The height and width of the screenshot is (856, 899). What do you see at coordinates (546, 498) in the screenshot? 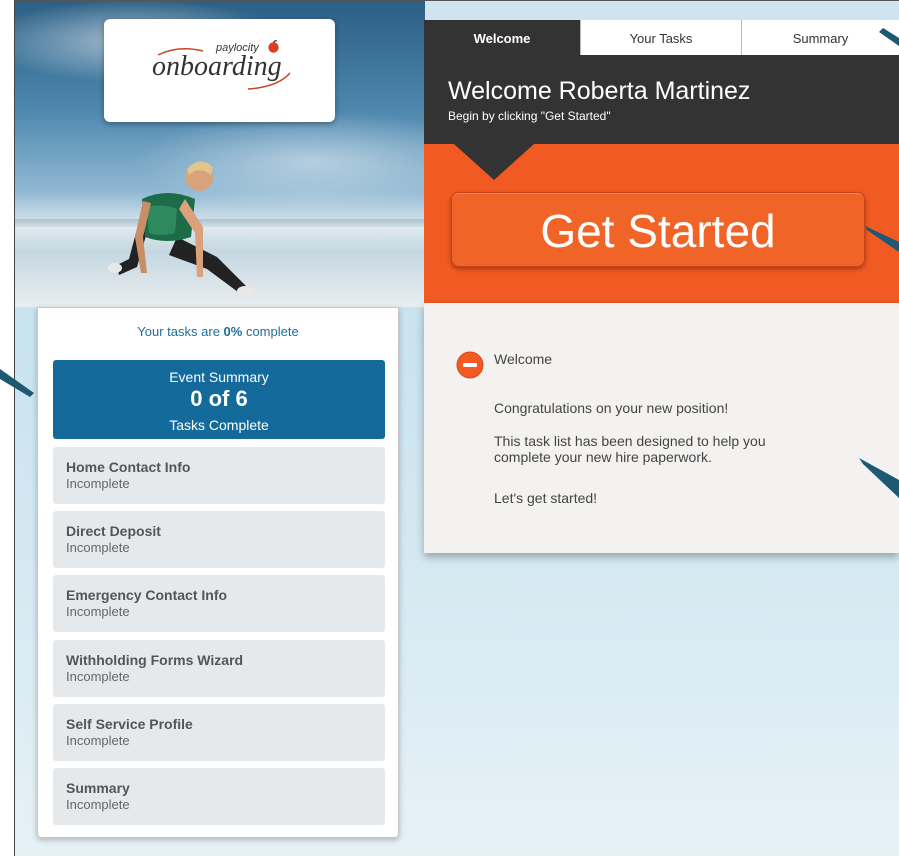
I see `content-lets-start: Let's get started!` at bounding box center [546, 498].